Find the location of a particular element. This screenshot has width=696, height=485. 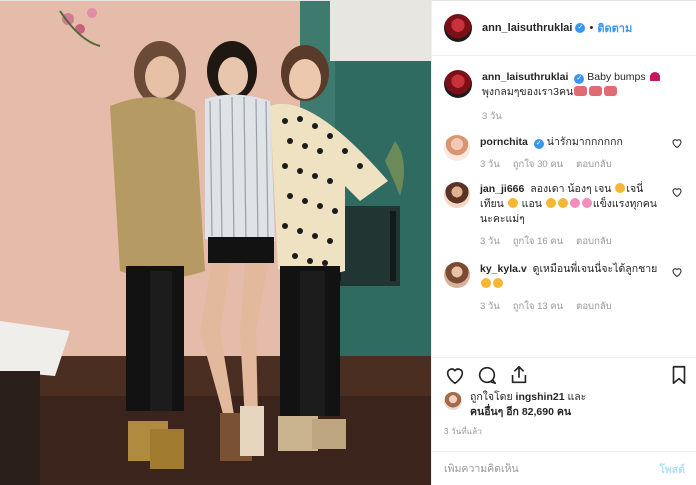

likes-others-count: คนอื่นๆ อีก 82,690 คน is located at coordinates (520, 412).